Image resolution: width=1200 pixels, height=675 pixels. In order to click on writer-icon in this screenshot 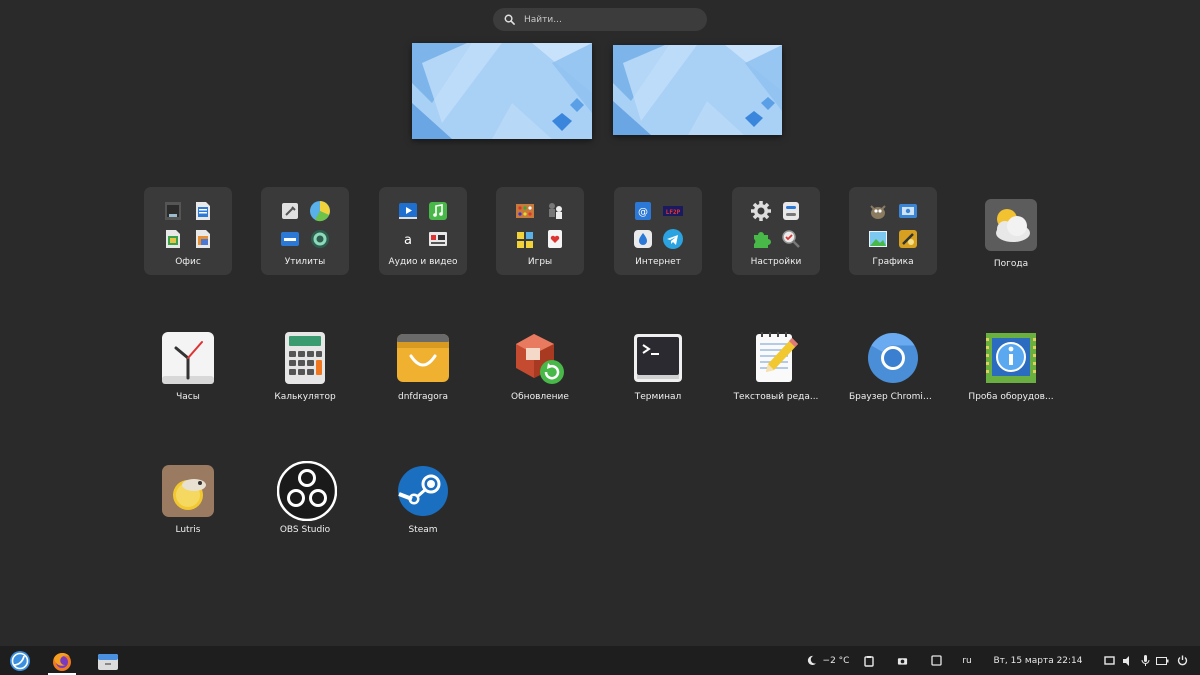, I will do `click(203, 211)`.